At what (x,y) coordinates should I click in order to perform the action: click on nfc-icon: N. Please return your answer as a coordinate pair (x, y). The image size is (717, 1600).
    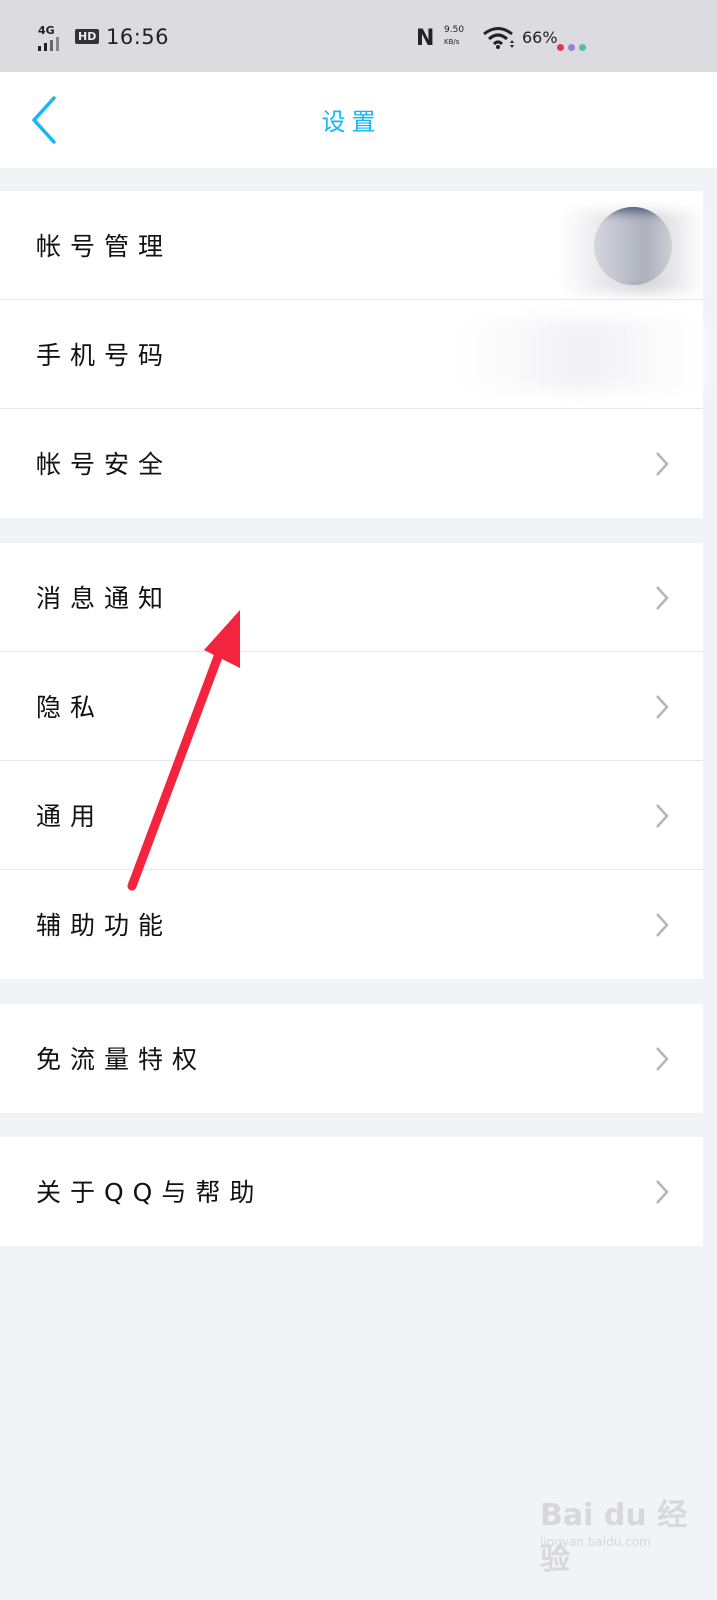
    Looking at the image, I should click on (425, 38).